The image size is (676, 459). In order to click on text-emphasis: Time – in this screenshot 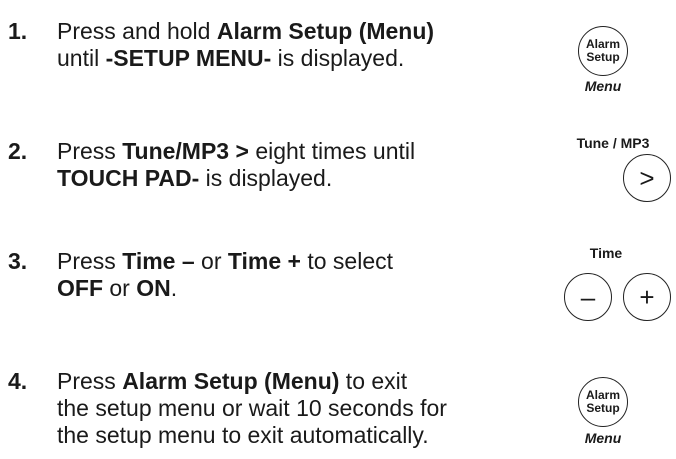, I will do `click(158, 261)`.